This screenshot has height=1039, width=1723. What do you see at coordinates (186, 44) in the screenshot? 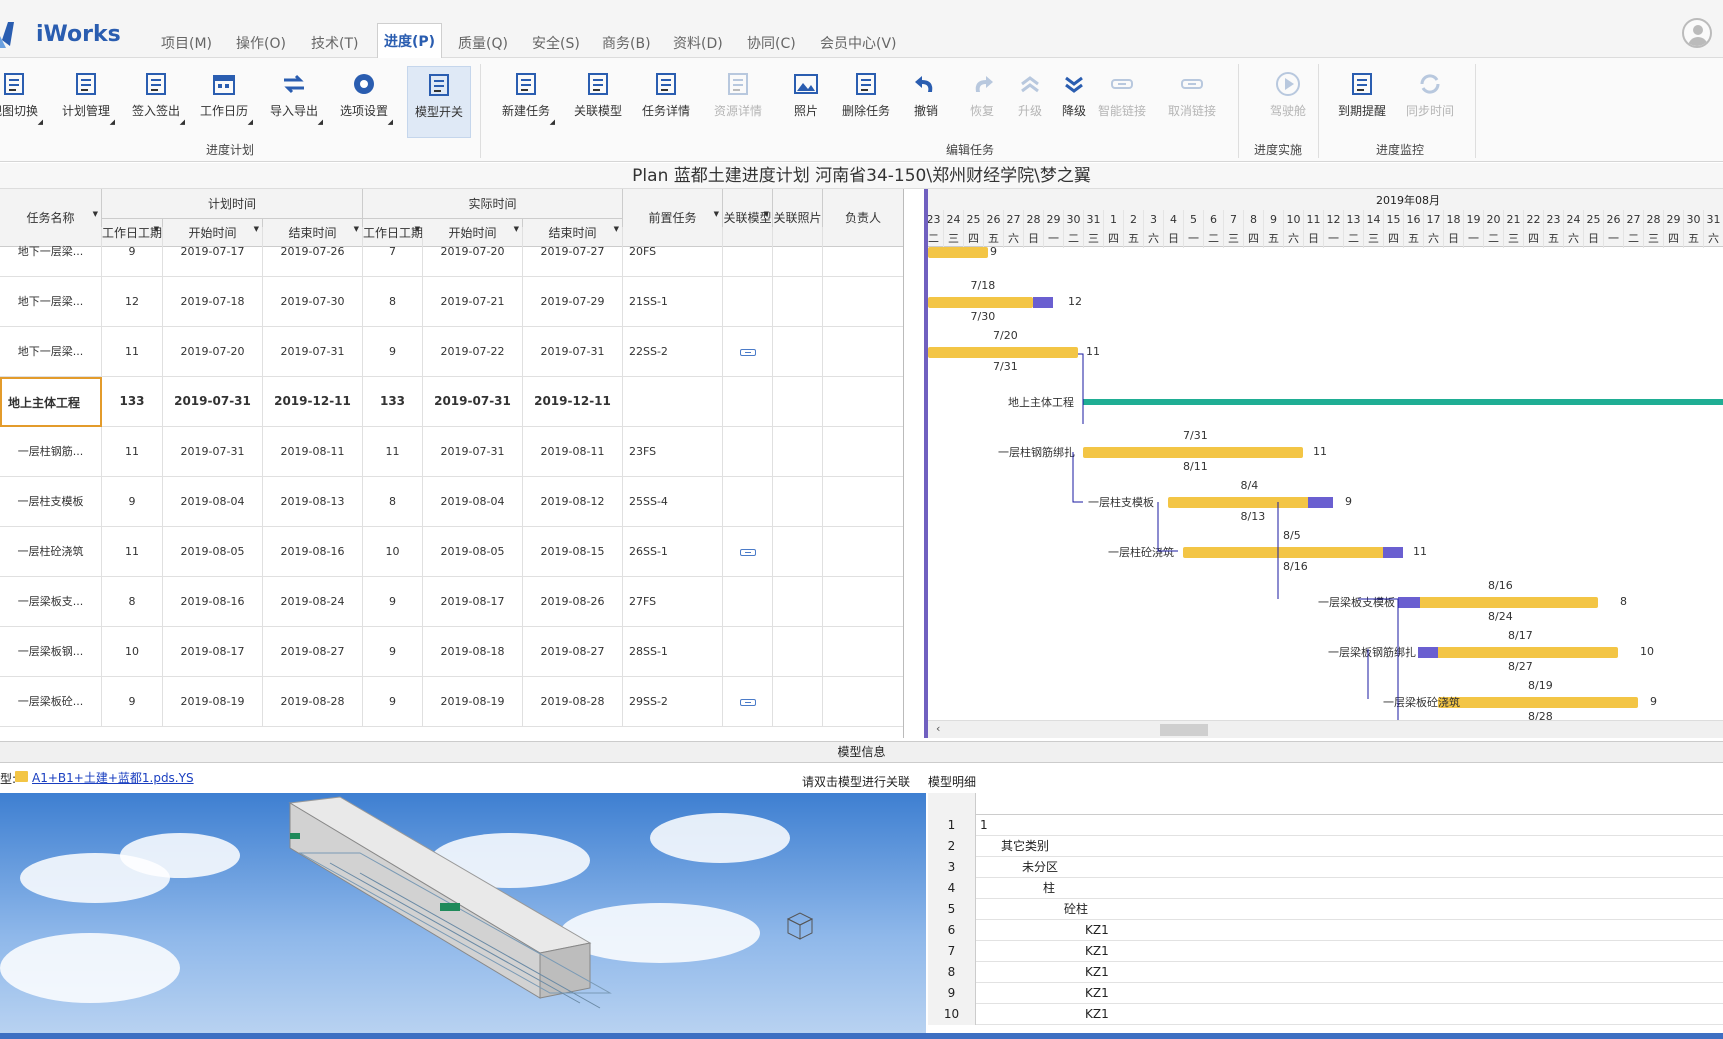
I see `menu-0: 项目(M)` at bounding box center [186, 44].